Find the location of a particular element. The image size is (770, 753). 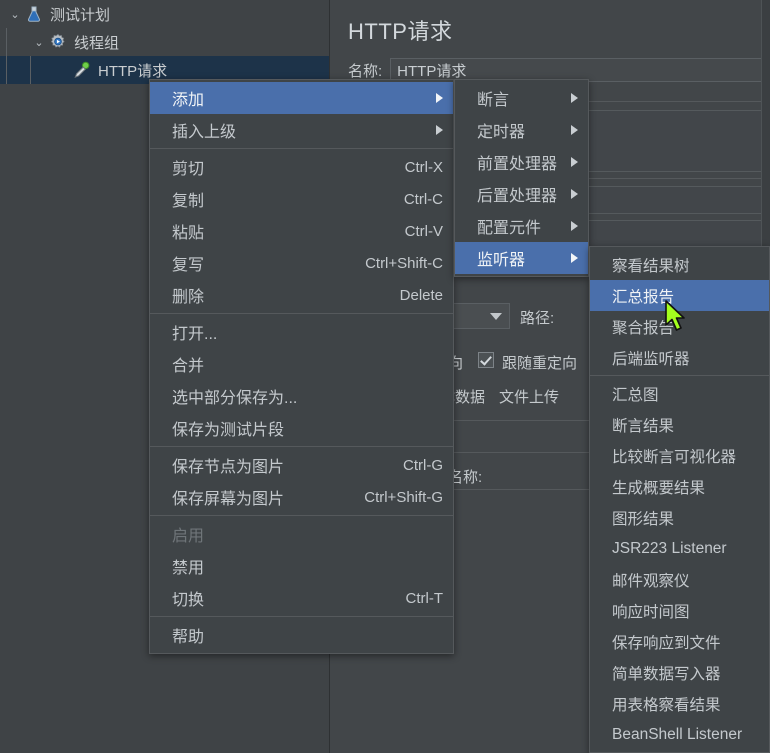

menu-item-label: 监听器 is located at coordinates (501, 260).